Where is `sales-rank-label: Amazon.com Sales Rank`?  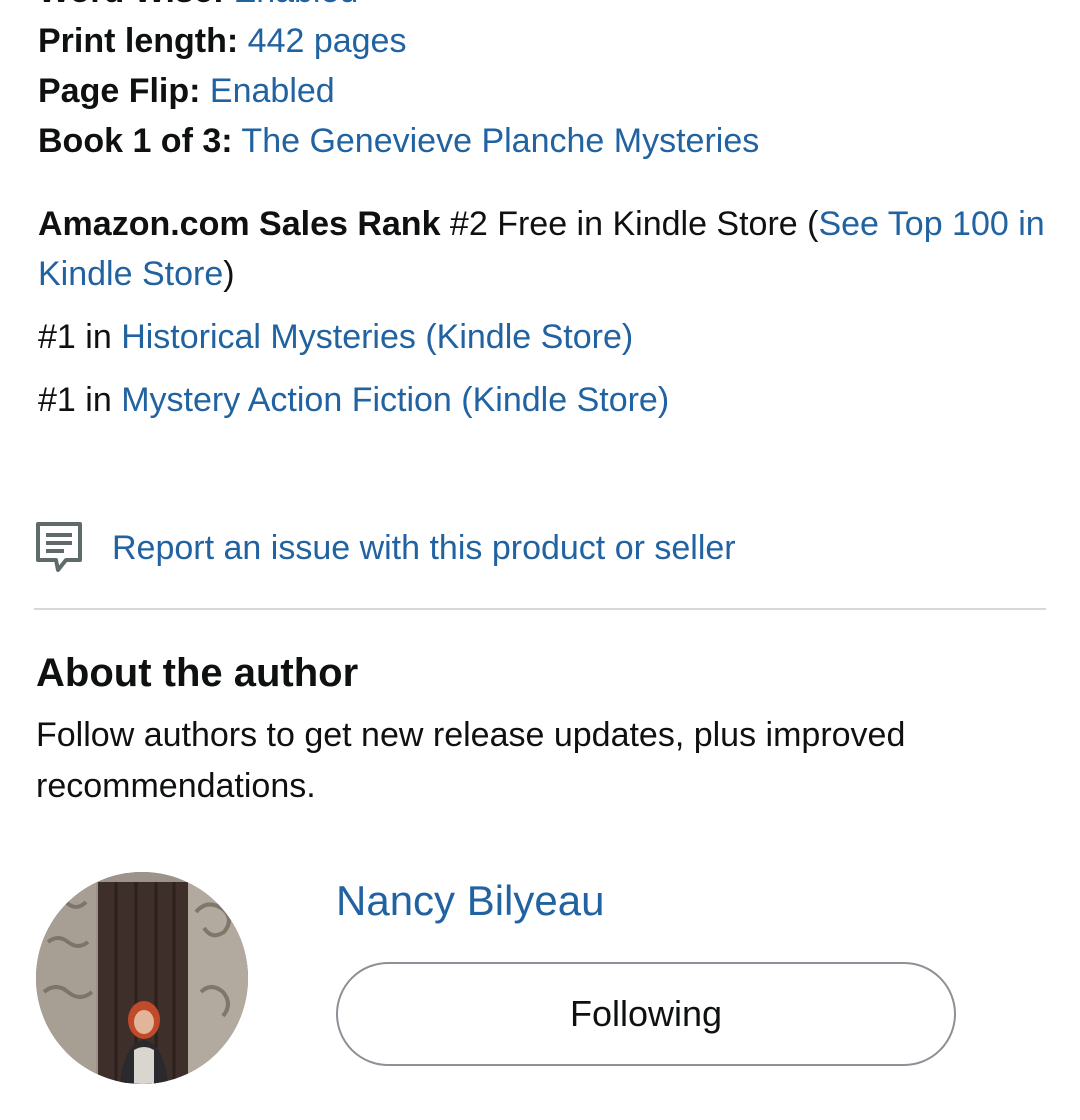 sales-rank-label: Amazon.com Sales Rank is located at coordinates (239, 224).